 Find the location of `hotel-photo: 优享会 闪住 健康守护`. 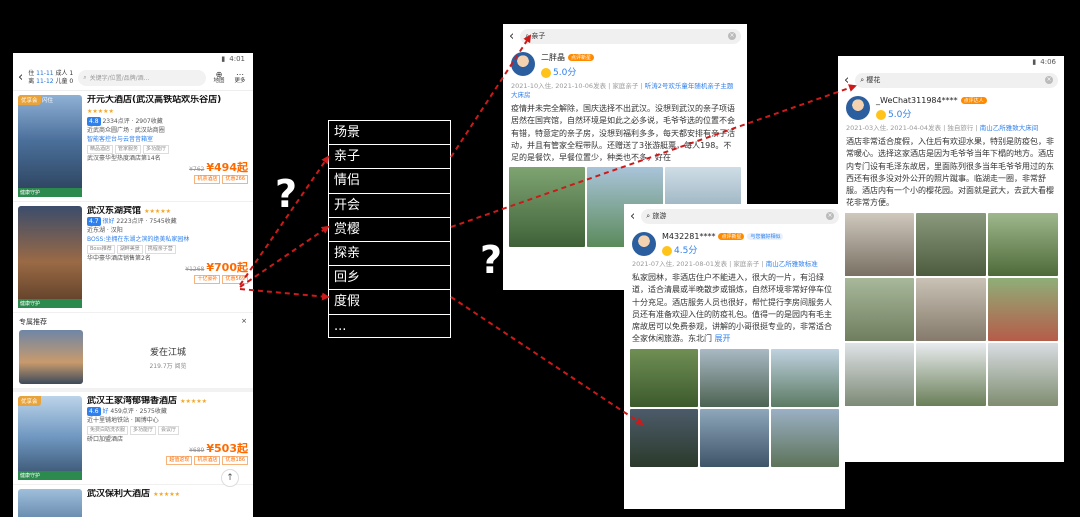

hotel-photo: 优享会 闪住 健康守护 is located at coordinates (50, 146).